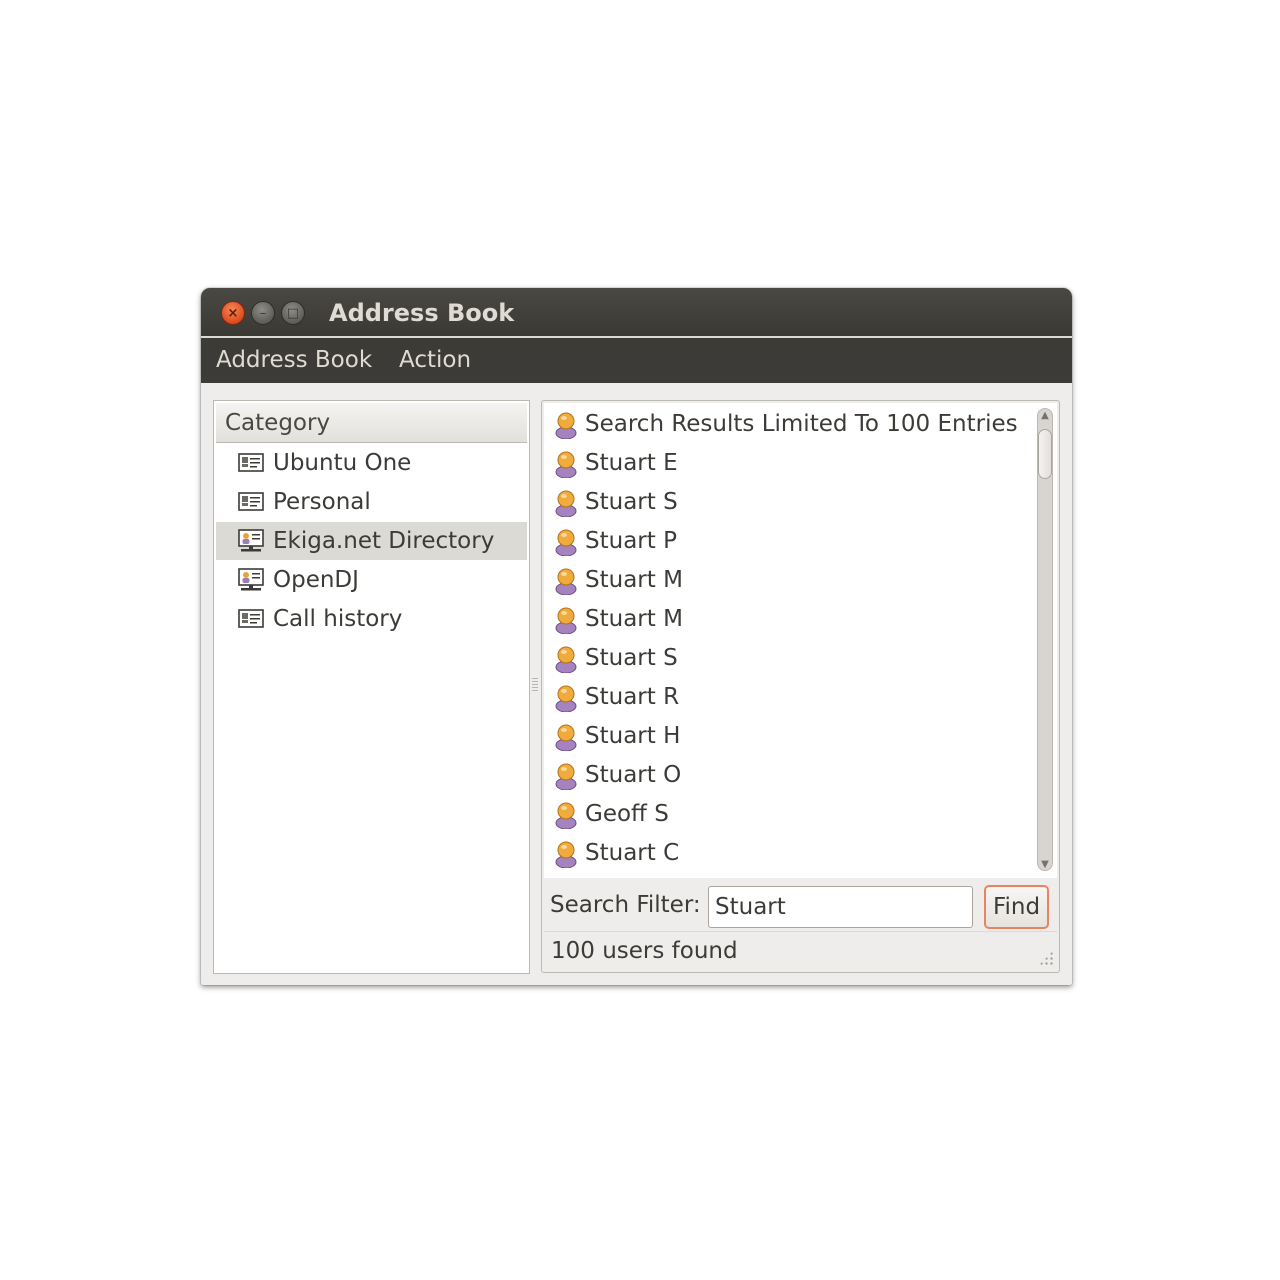  Describe the element at coordinates (789, 814) in the screenshot. I see `list-item: Geoff S` at that location.